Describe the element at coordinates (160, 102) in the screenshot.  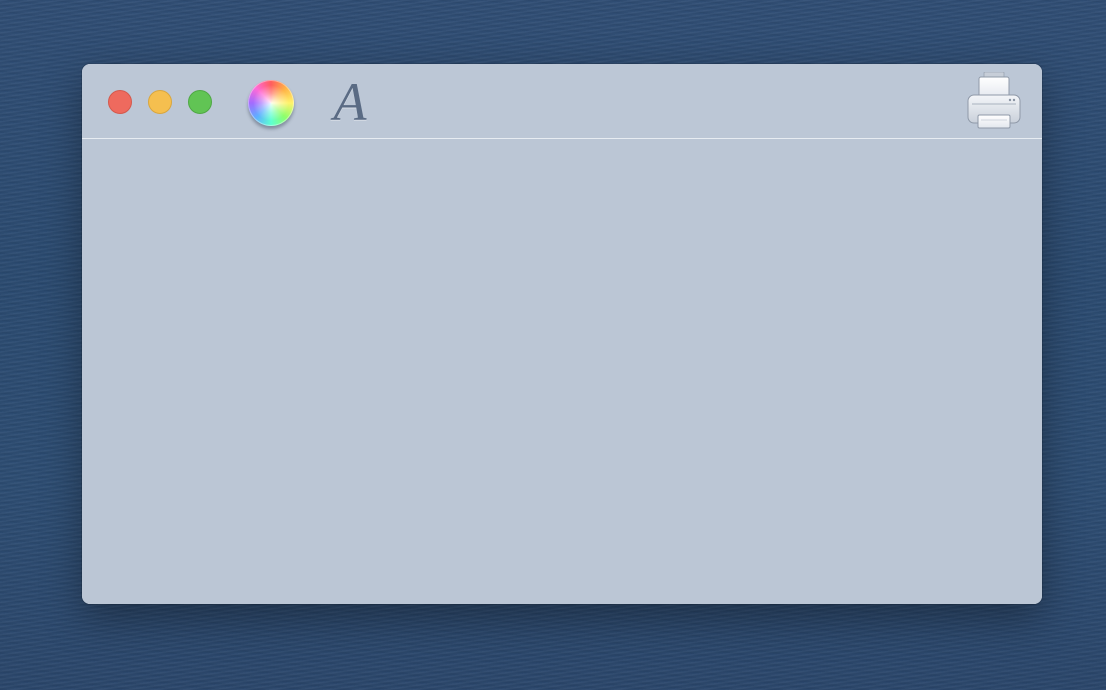
I see `minimize-button` at that location.